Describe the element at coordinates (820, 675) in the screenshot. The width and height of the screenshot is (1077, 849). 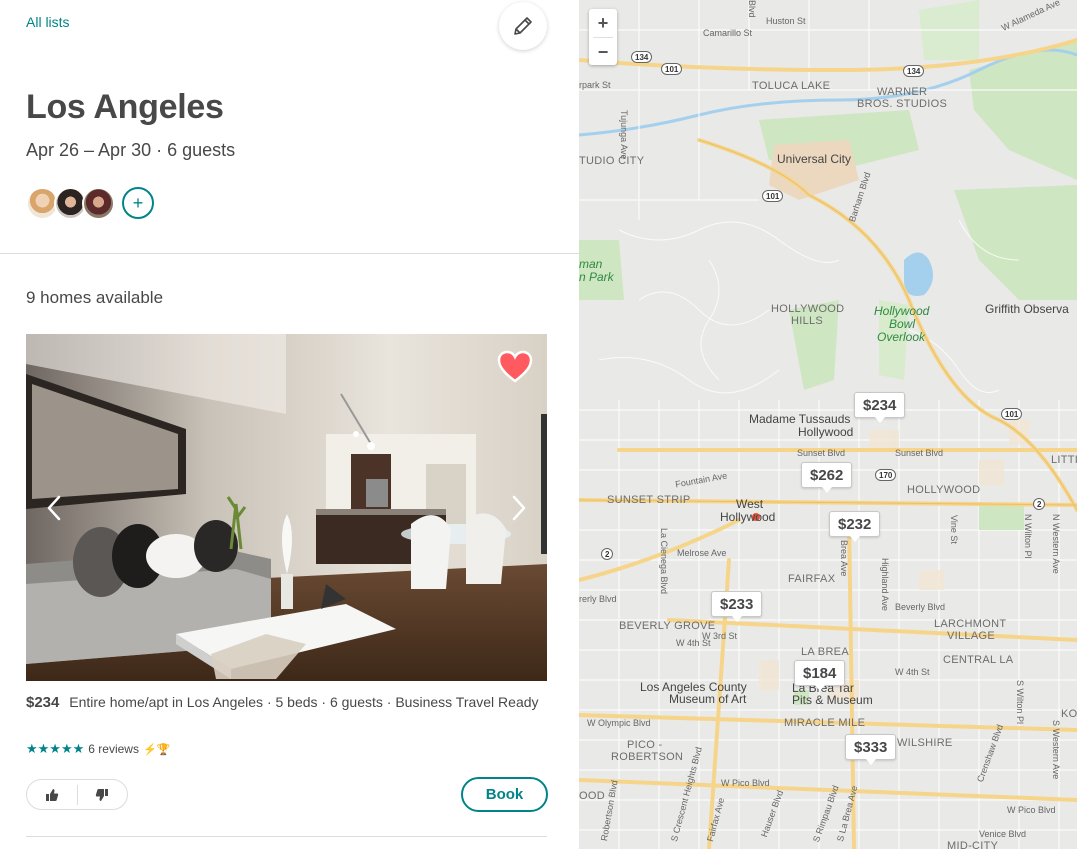
I see `price-pin: $184` at that location.